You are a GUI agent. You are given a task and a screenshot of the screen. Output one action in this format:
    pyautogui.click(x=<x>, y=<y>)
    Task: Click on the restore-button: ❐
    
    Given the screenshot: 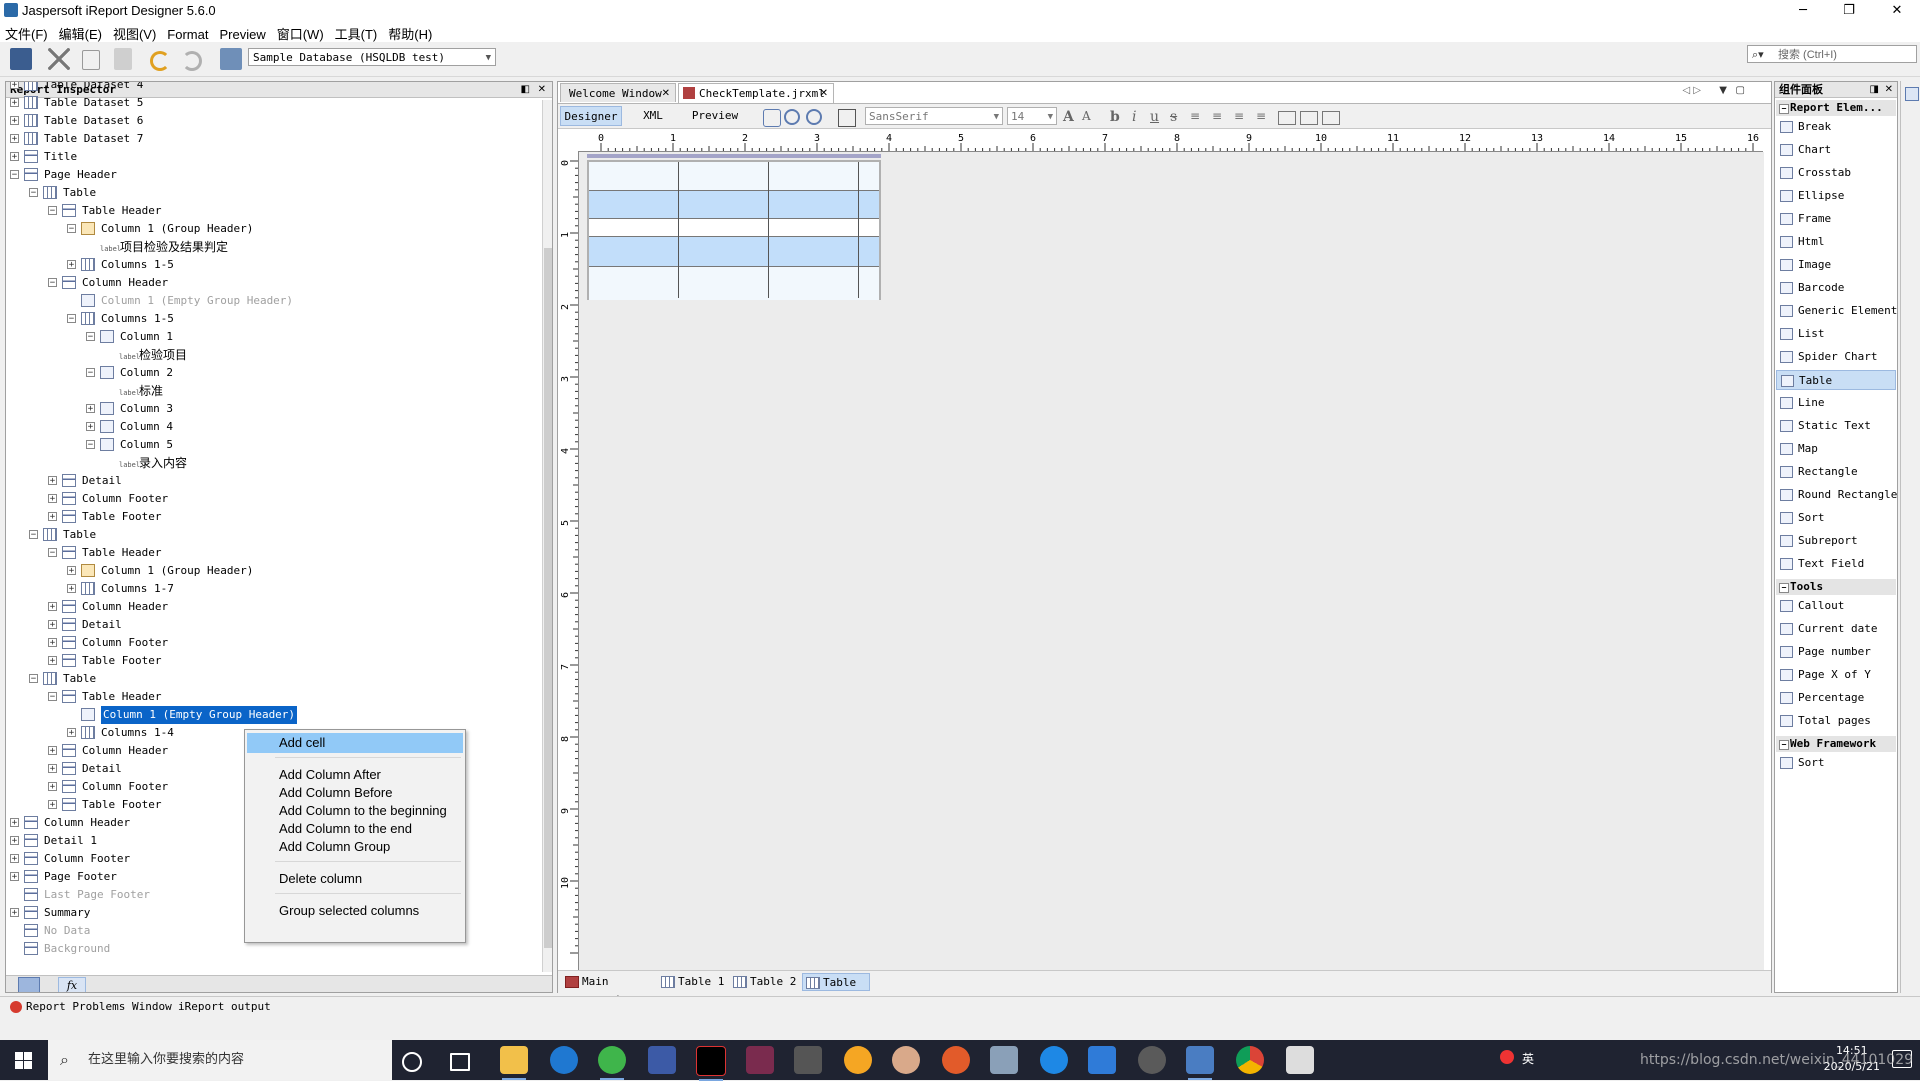 What is the action you would take?
    pyautogui.click(x=1849, y=11)
    